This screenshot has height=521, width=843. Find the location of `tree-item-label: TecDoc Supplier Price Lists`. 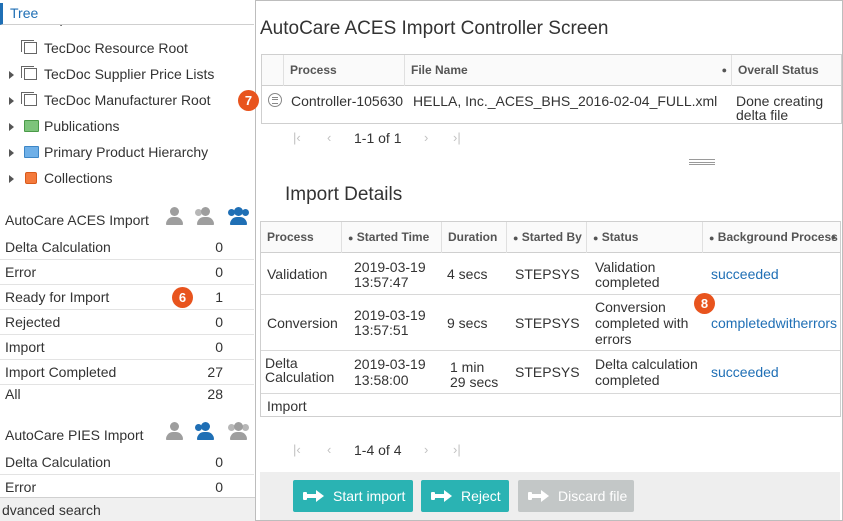

tree-item-label: TecDoc Supplier Price Lists is located at coordinates (129, 74).